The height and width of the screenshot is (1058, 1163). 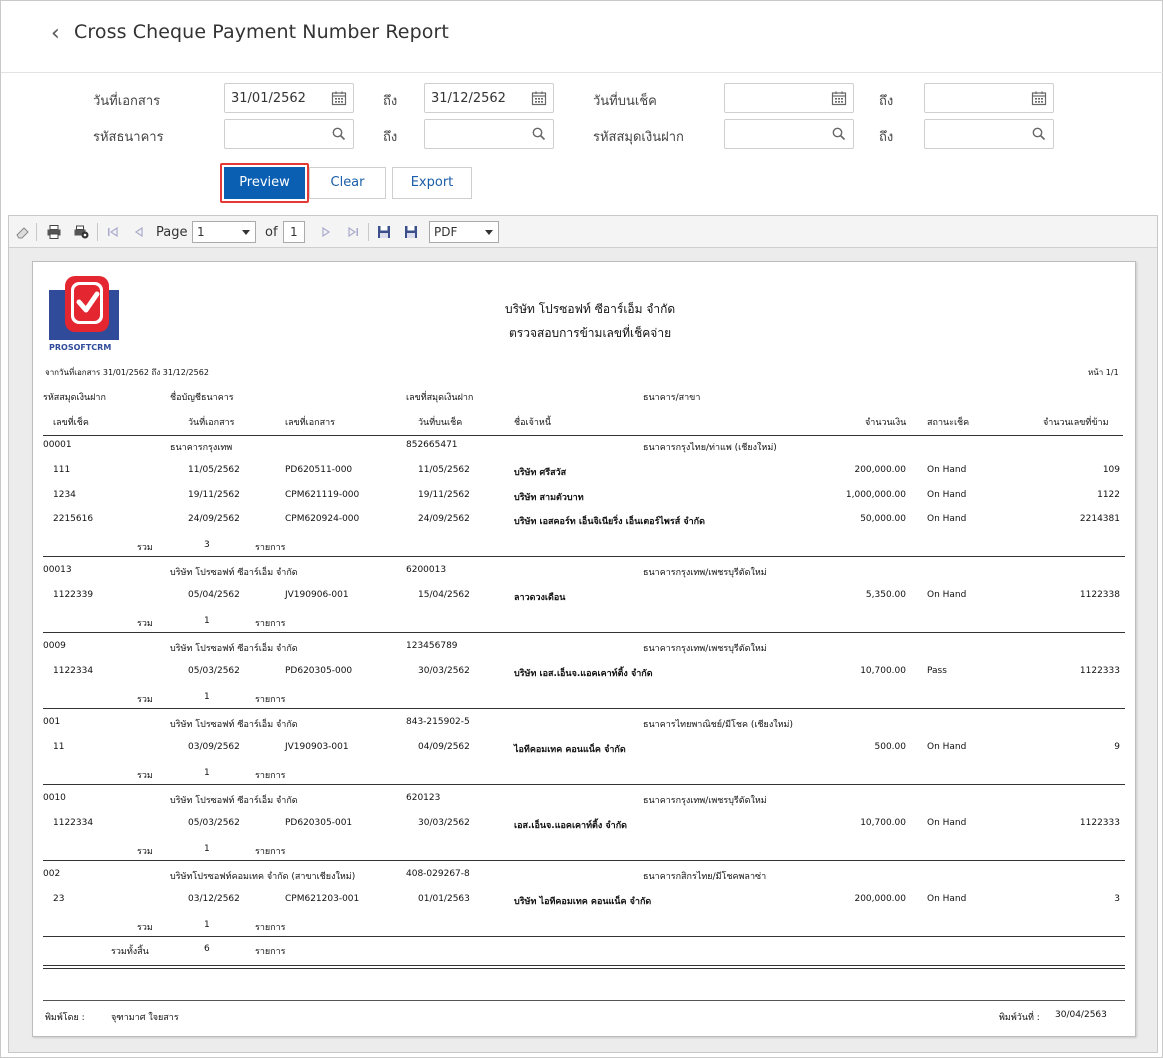 I want to click on first-page-icon, so click(x=113, y=232).